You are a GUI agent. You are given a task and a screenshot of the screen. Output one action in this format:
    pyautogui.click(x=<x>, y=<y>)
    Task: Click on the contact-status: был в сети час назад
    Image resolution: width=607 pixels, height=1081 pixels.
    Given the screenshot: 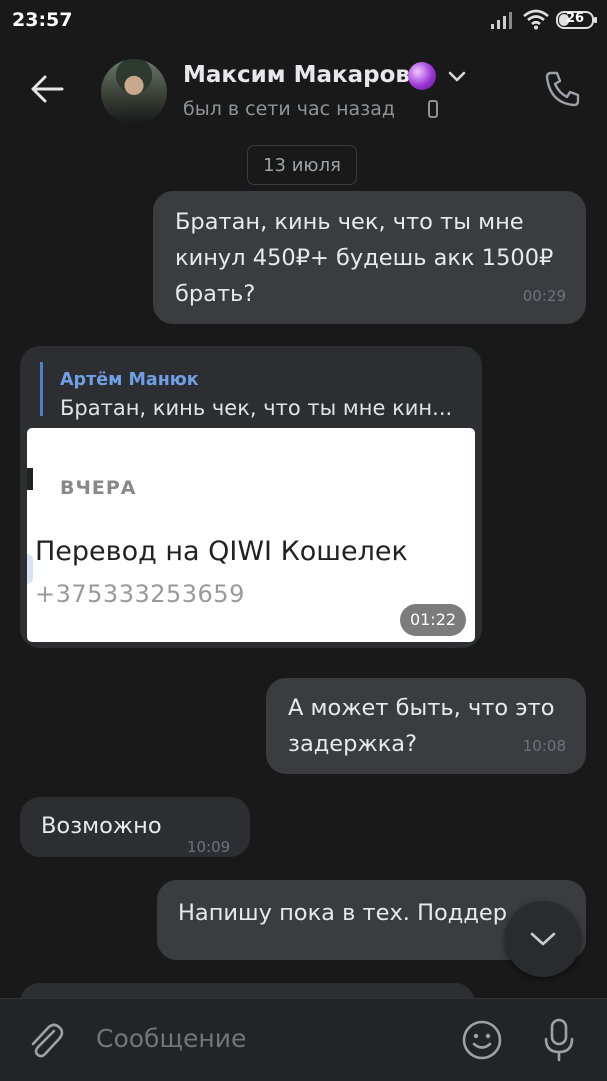 What is the action you would take?
    pyautogui.click(x=289, y=109)
    